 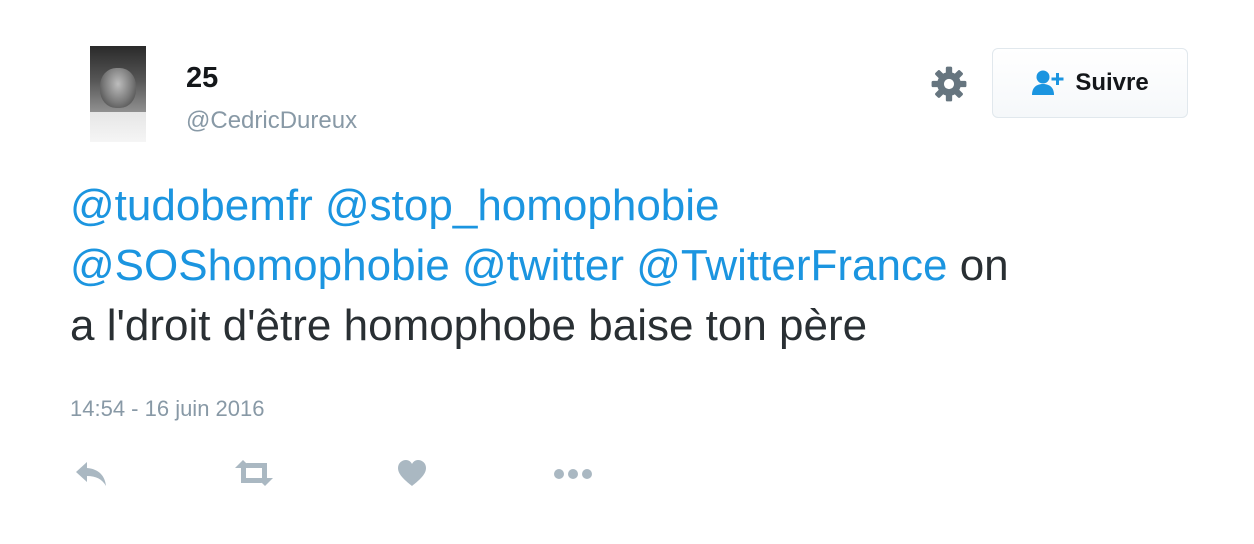 I want to click on tweet-text-segment: on, so click(x=984, y=265).